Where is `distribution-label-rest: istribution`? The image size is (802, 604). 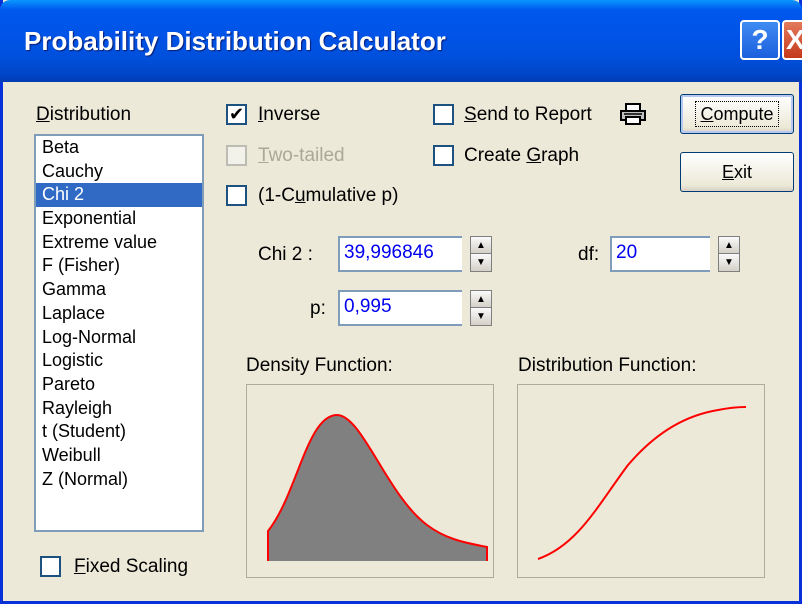 distribution-label-rest: istribution is located at coordinates (90, 114).